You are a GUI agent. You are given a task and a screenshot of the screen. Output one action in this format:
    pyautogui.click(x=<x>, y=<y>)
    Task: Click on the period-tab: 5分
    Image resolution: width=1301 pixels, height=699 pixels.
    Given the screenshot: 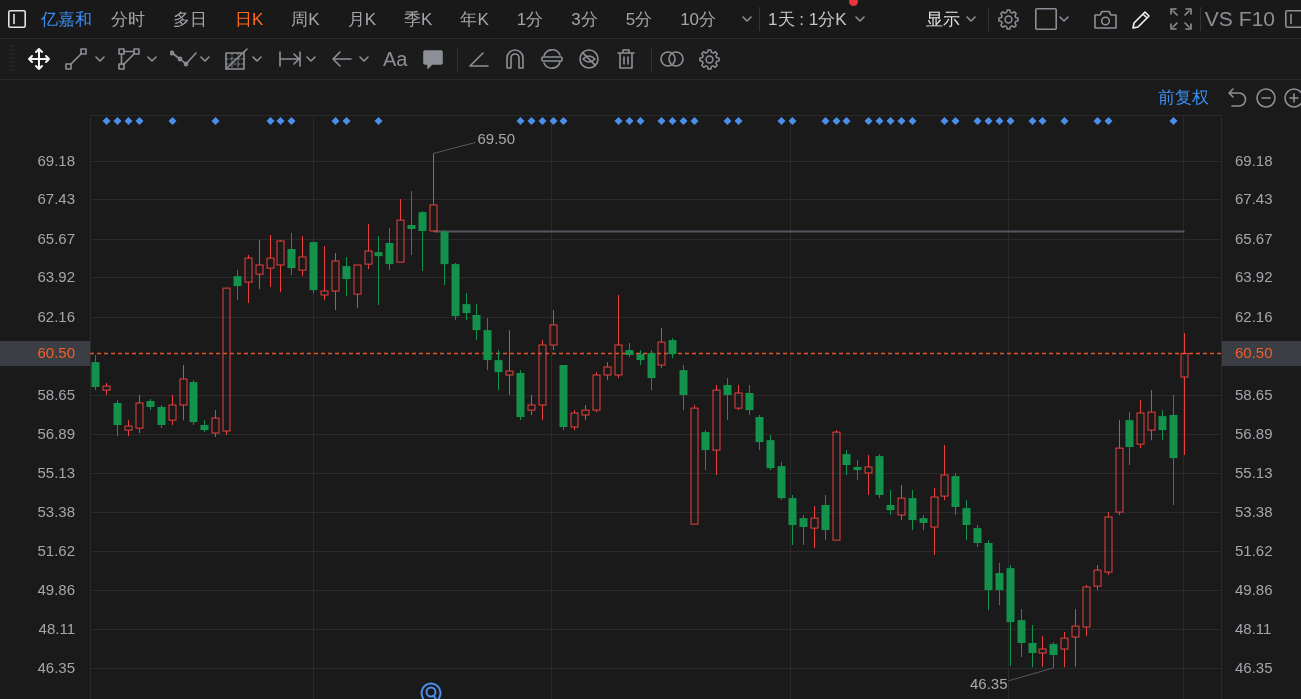 What is the action you would take?
    pyautogui.click(x=639, y=19)
    